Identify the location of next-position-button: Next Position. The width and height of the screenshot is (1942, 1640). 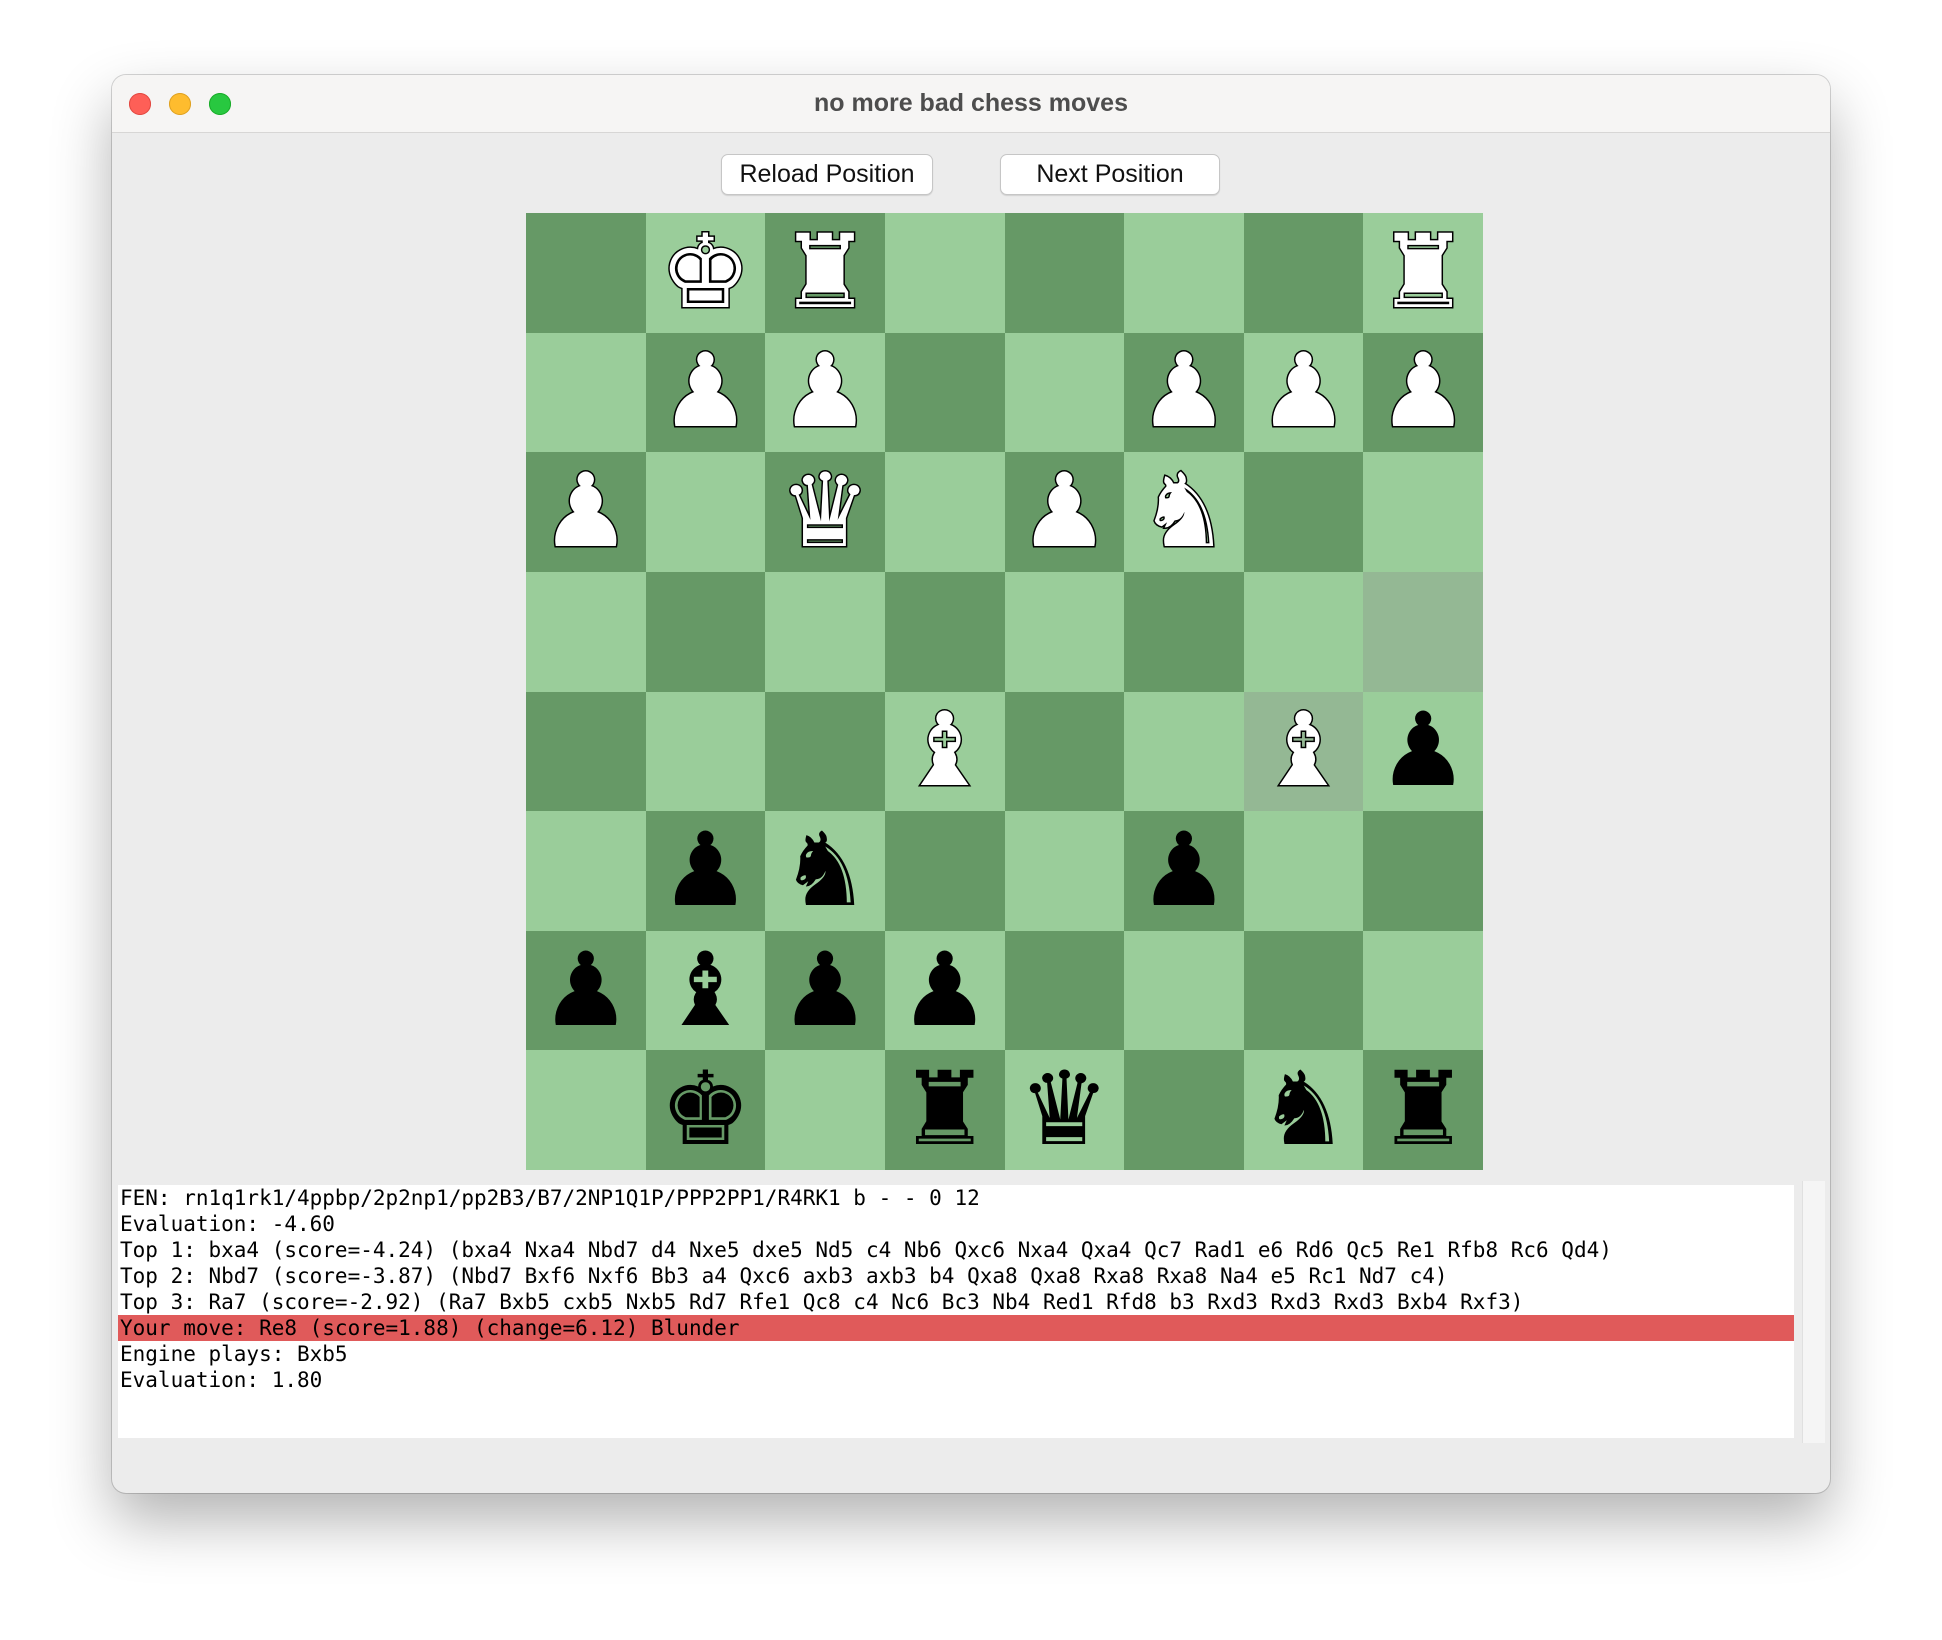
(1110, 174).